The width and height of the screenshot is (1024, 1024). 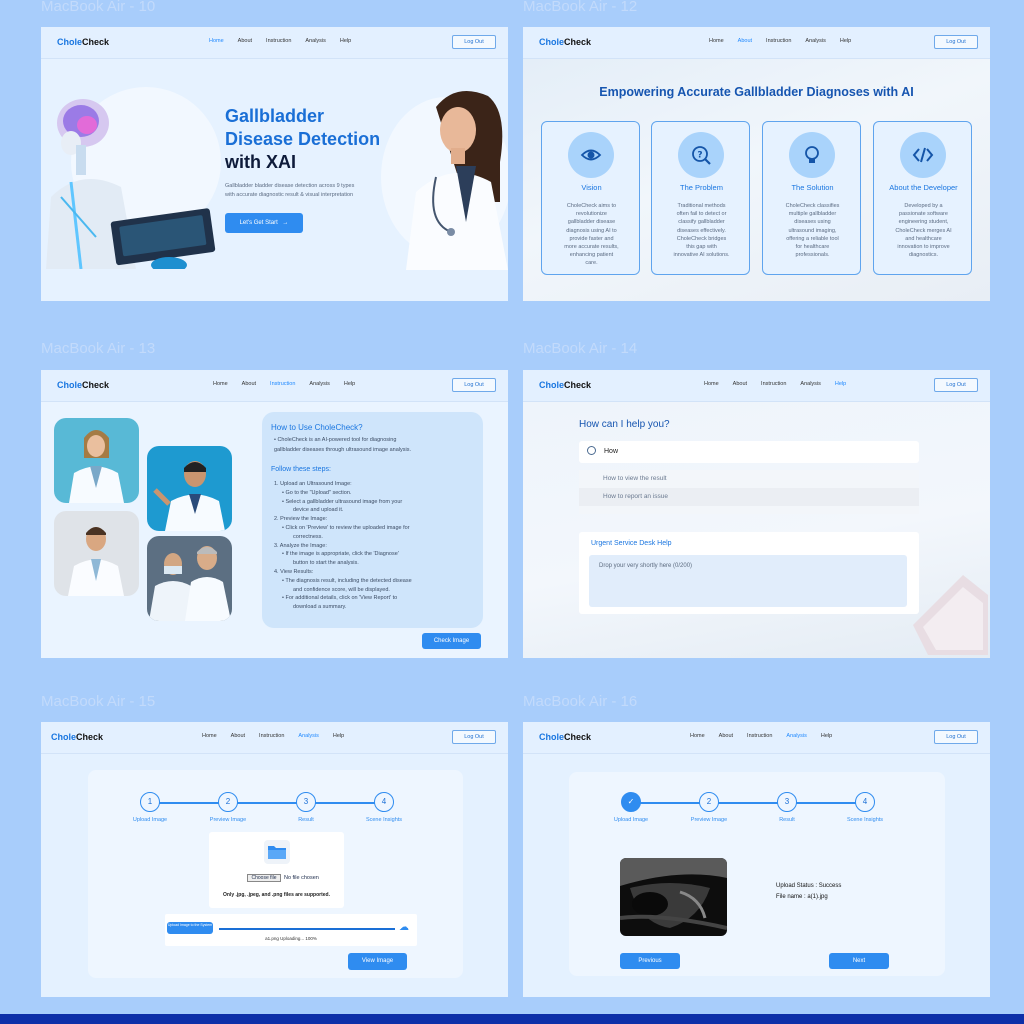 What do you see at coordinates (264, 878) in the screenshot?
I see `choose-file-button: Choose file` at bounding box center [264, 878].